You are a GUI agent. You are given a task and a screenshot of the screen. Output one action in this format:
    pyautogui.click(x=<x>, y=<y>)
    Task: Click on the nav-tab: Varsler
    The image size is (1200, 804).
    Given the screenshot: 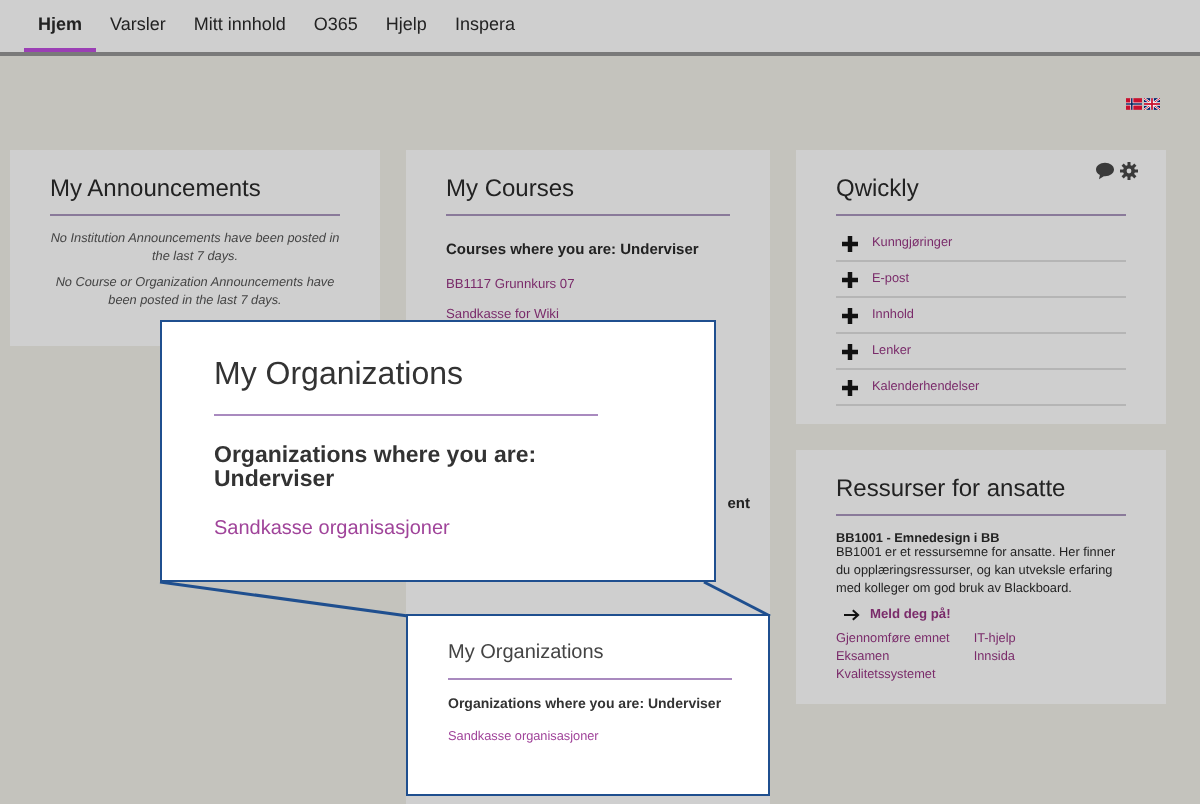 What is the action you would take?
    pyautogui.click(x=138, y=26)
    